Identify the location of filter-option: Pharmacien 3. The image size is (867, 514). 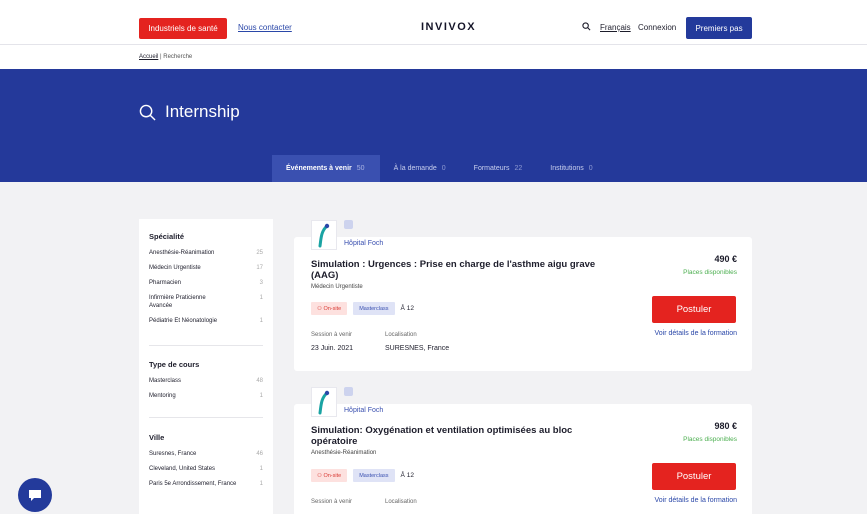
(206, 283).